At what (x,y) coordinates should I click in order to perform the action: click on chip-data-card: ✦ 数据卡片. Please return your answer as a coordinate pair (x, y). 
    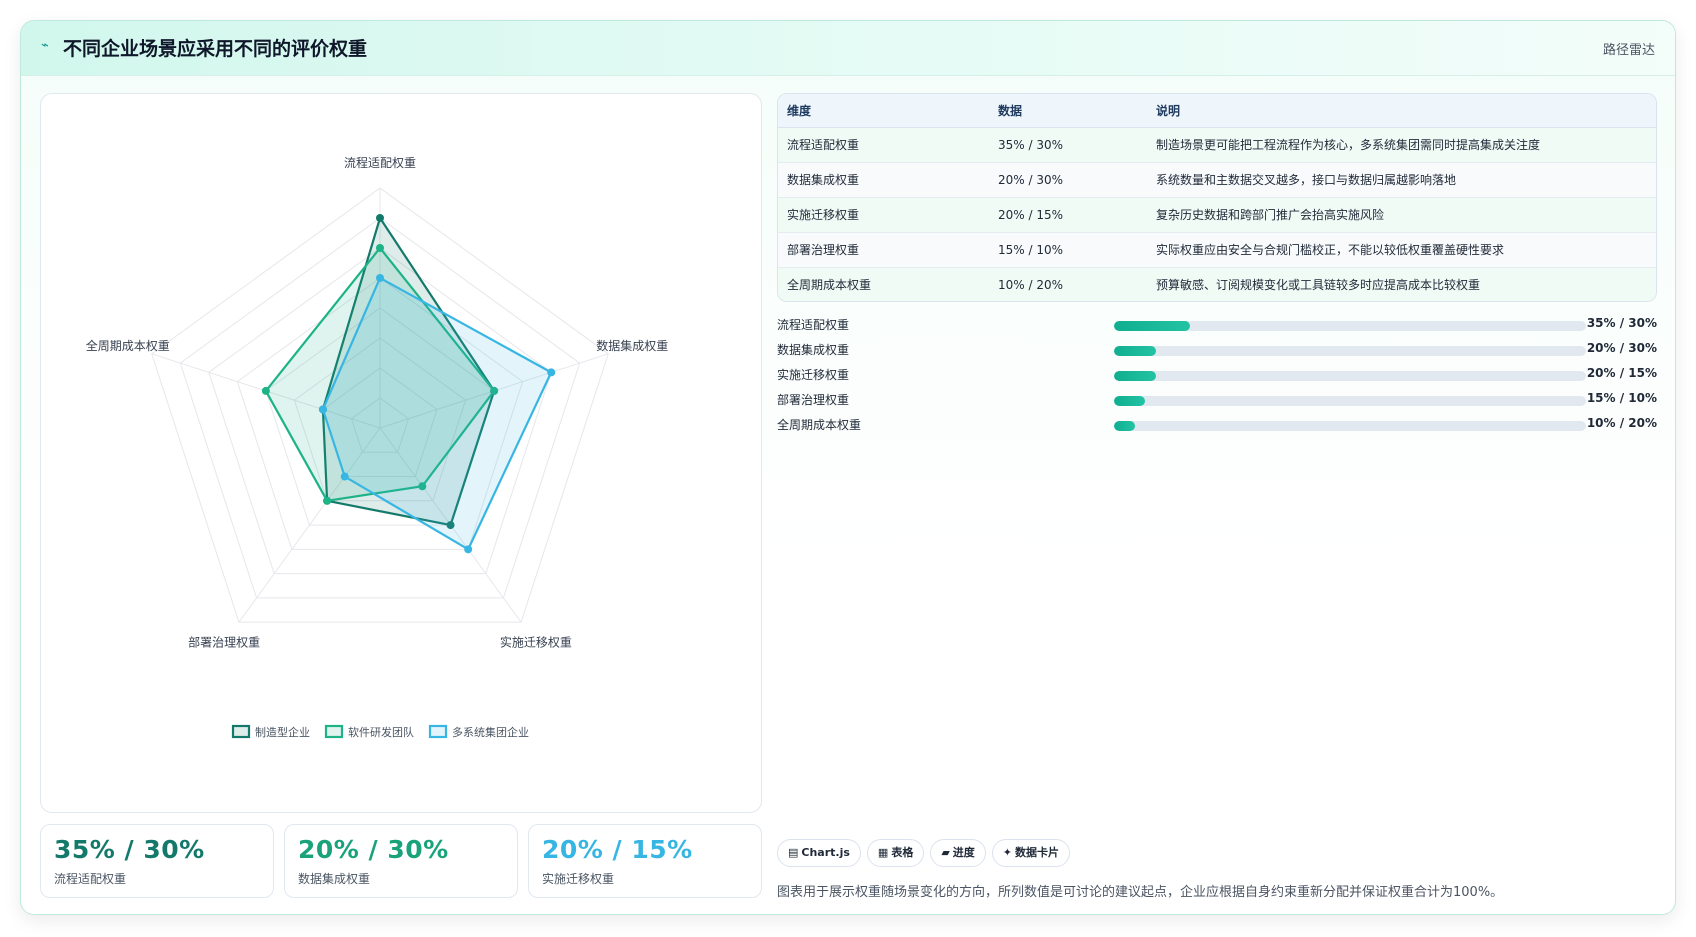
    Looking at the image, I should click on (1031, 853).